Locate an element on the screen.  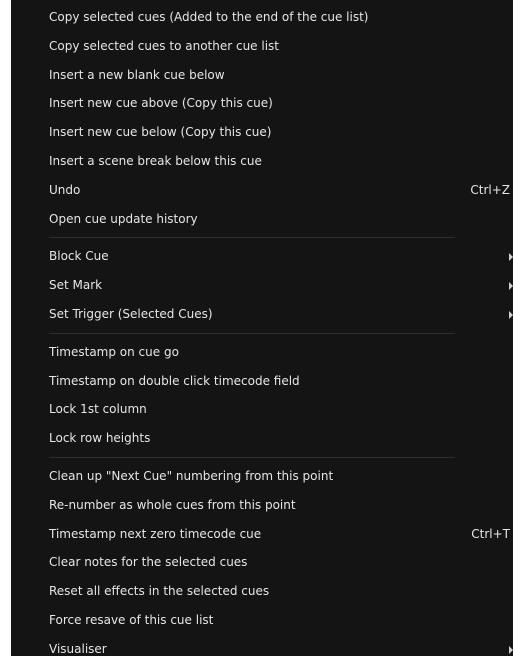
menu-item-label: Insert a new blank cue below is located at coordinates (137, 74).